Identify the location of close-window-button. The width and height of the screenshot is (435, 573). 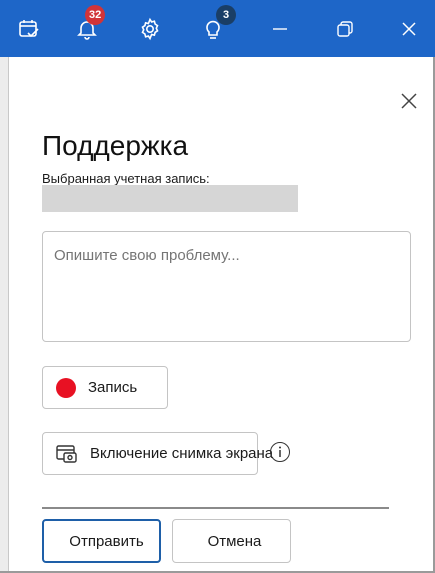
(407, 28).